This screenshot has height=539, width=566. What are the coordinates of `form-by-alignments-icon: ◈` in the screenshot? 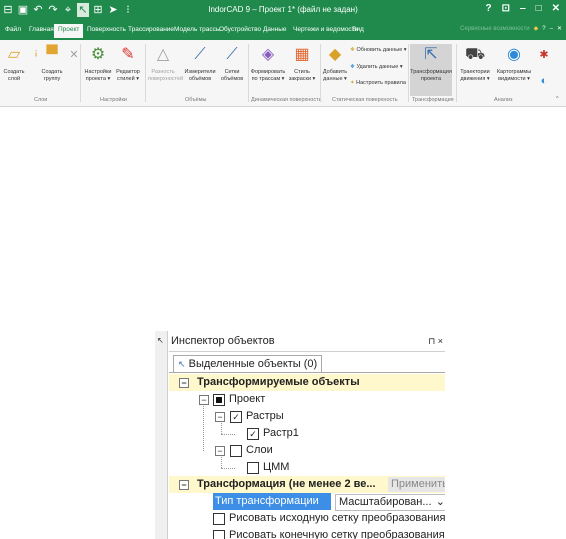 It's located at (268, 54).